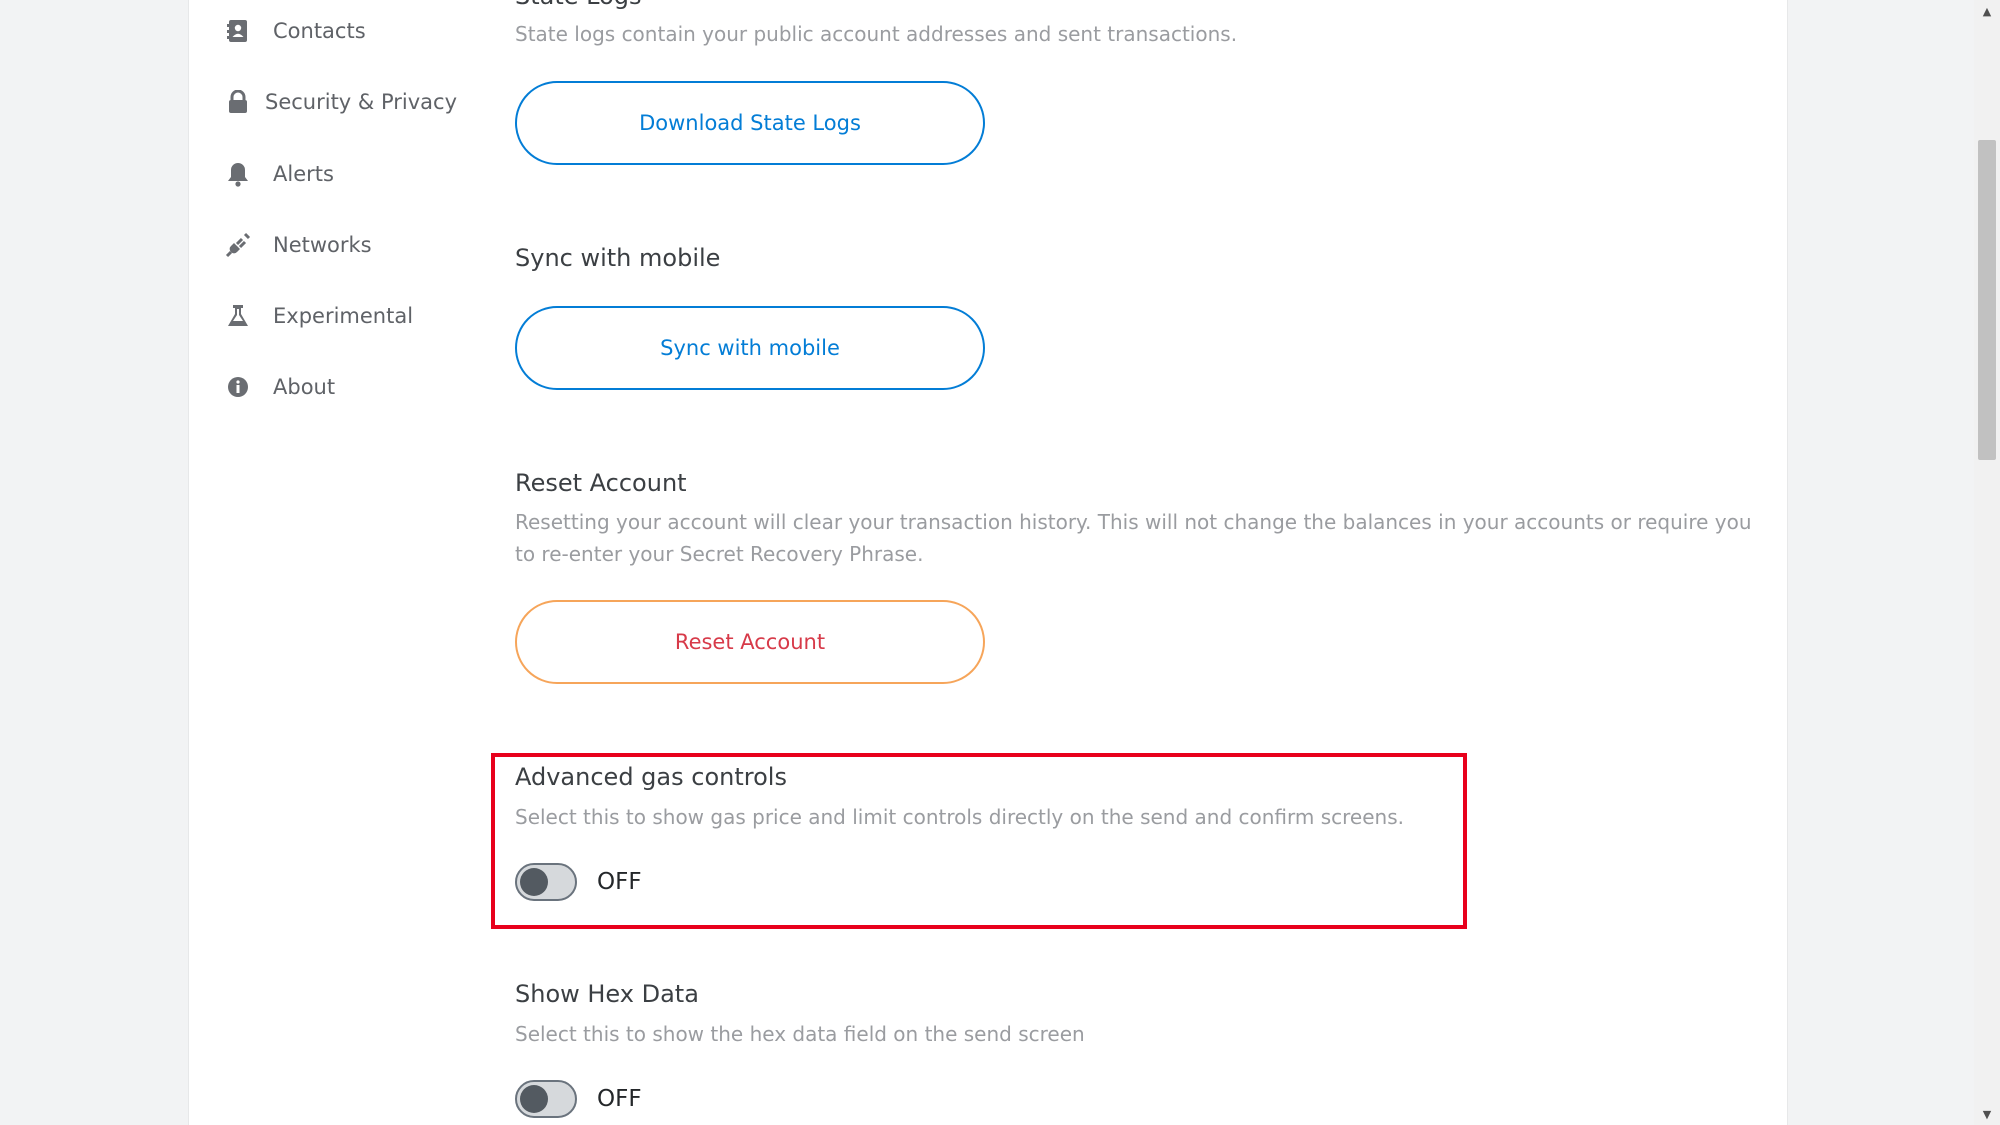 Image resolution: width=2000 pixels, height=1125 pixels. What do you see at coordinates (238, 102) in the screenshot?
I see `lock-icon` at bounding box center [238, 102].